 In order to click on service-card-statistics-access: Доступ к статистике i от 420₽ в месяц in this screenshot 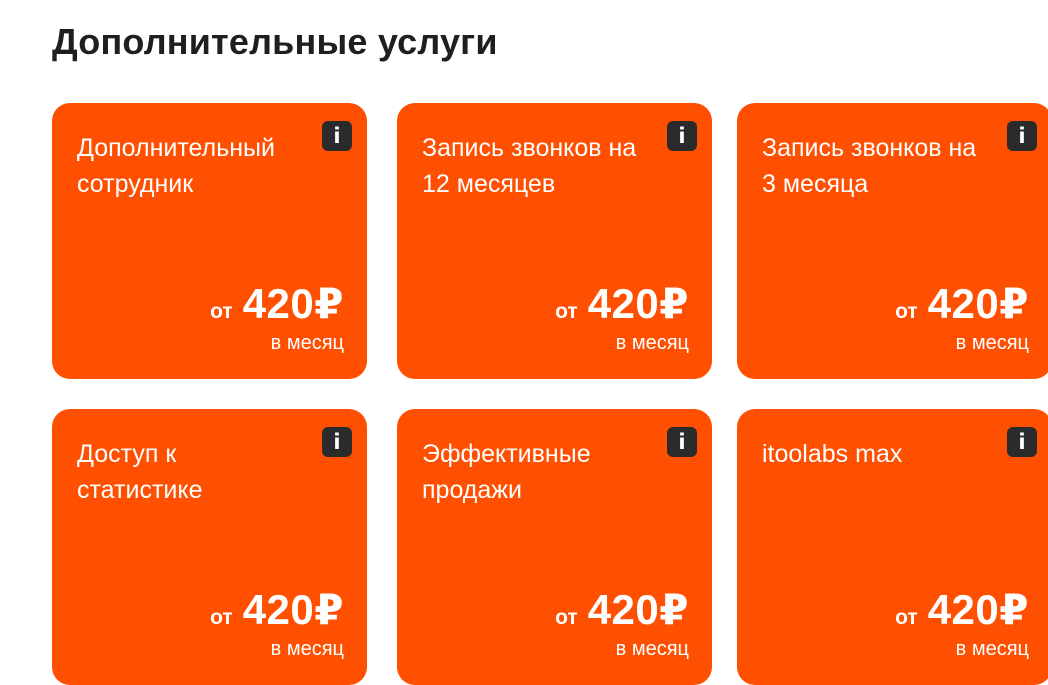, I will do `click(209, 547)`.